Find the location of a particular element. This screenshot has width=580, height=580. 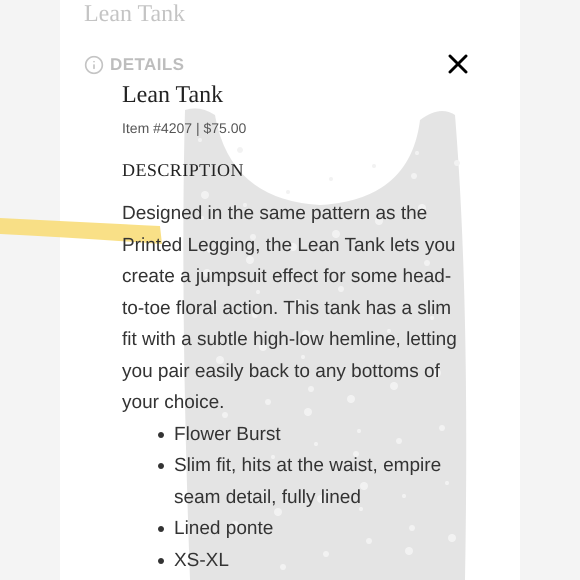

info-icon is located at coordinates (94, 64).